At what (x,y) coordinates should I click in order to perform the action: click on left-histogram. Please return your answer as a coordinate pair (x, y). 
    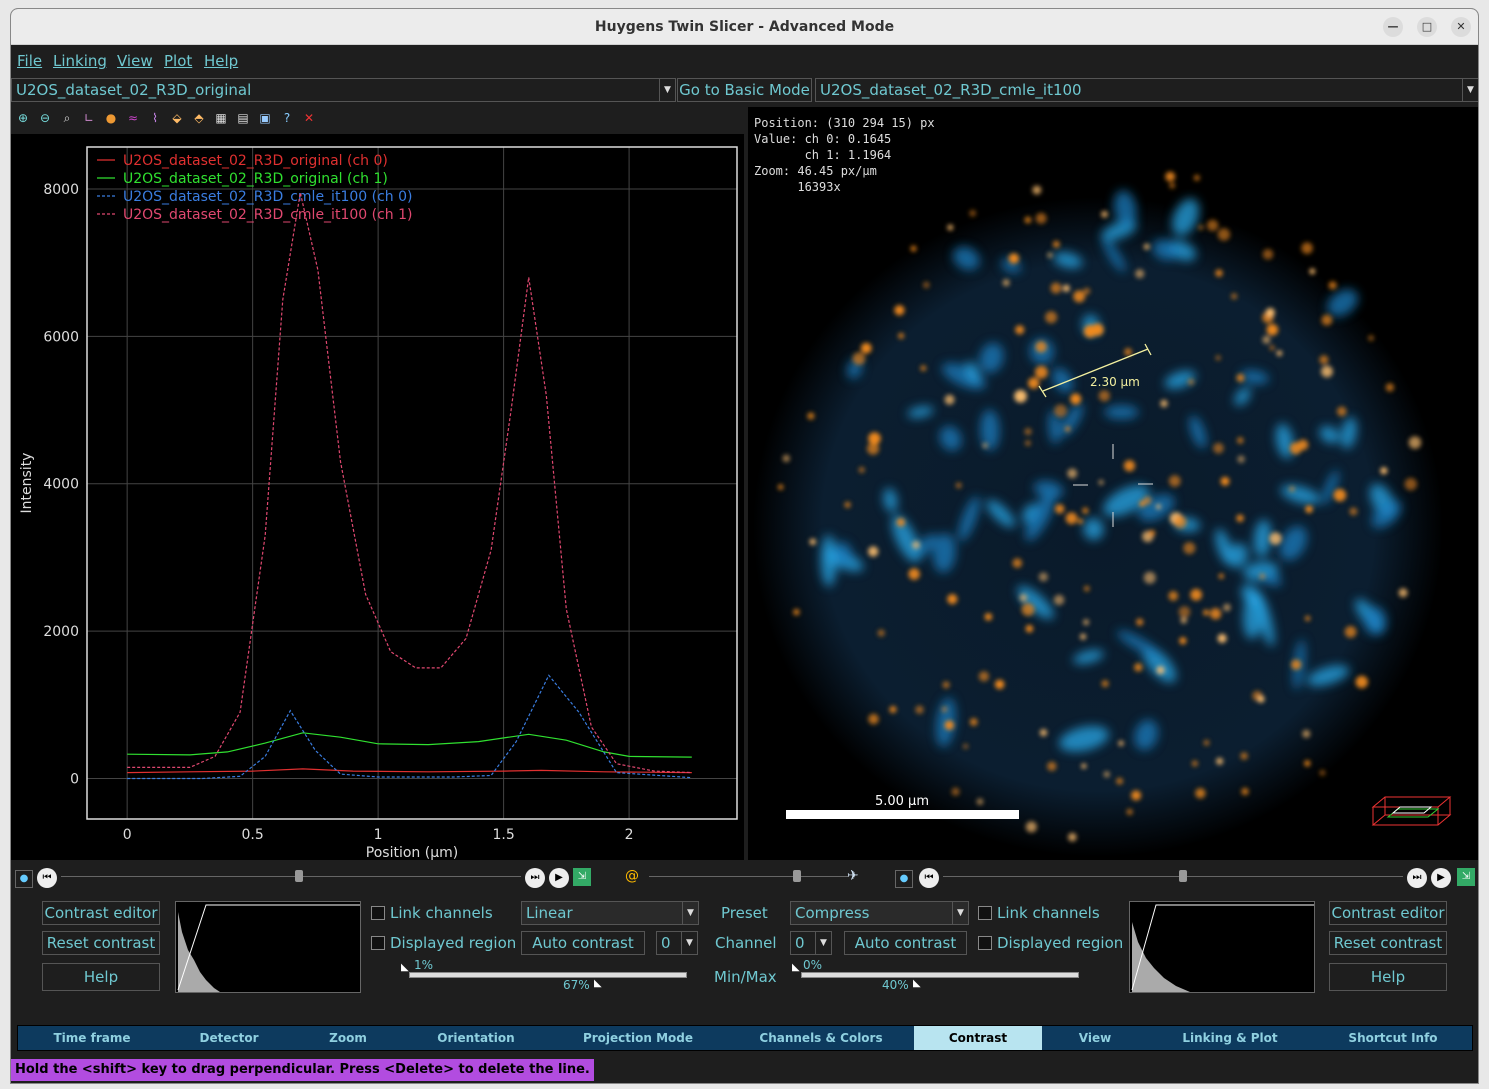
    Looking at the image, I should click on (268, 947).